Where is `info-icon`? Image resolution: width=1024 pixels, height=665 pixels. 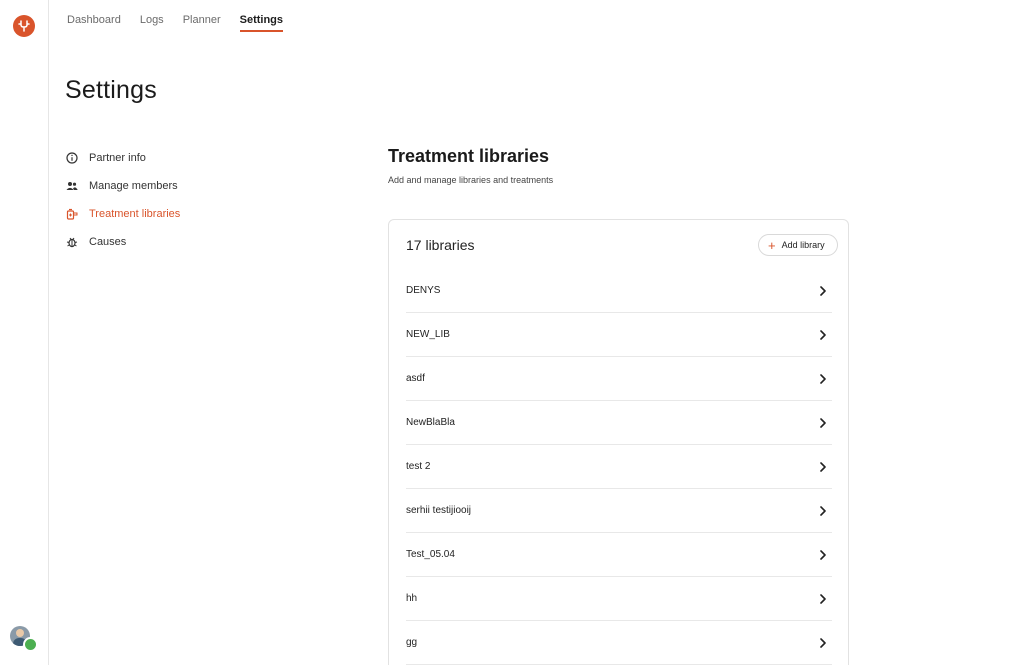
info-icon is located at coordinates (71, 158).